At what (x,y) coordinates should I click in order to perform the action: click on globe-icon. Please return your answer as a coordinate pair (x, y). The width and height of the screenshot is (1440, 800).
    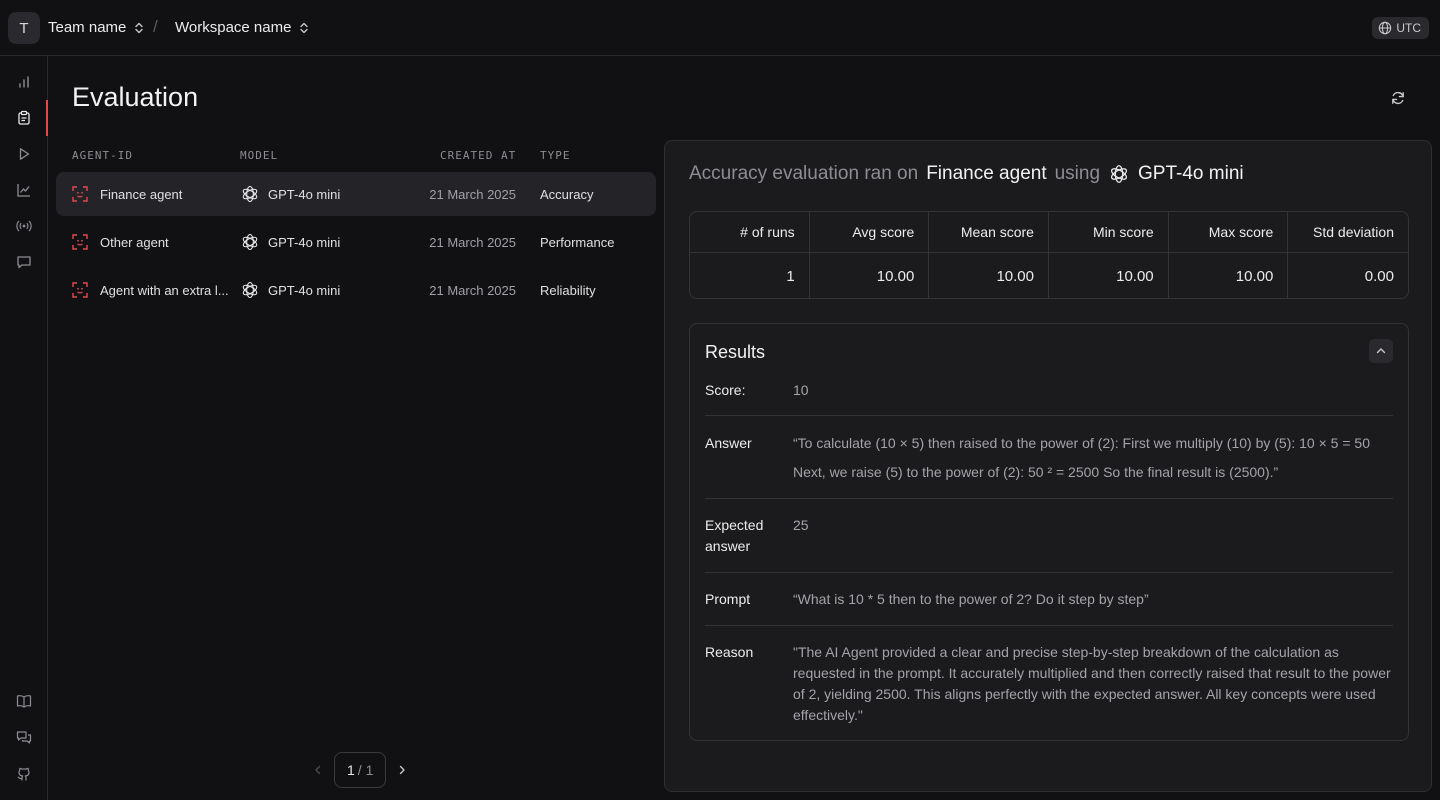
    Looking at the image, I should click on (1385, 28).